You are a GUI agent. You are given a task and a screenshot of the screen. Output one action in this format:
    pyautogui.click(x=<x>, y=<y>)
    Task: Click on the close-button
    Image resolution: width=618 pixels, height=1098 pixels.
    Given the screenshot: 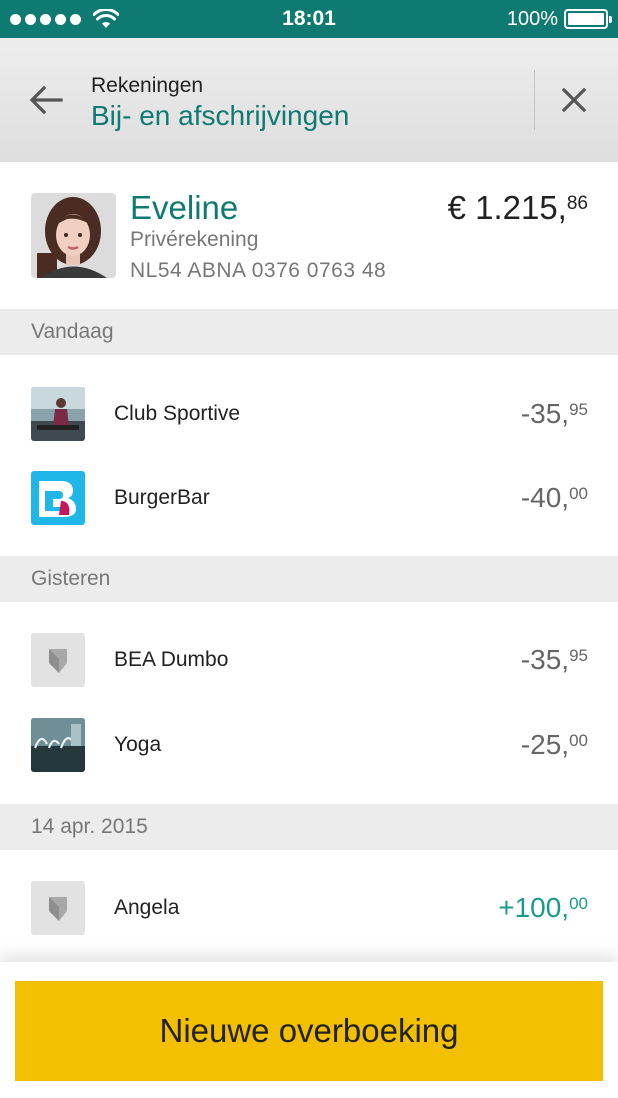 What is the action you would take?
    pyautogui.click(x=574, y=100)
    